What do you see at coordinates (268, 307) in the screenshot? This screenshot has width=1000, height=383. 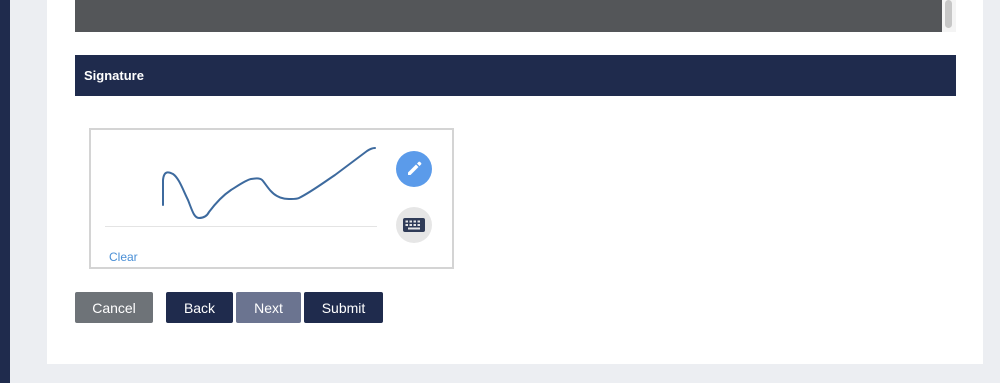 I see `next-button: Next` at bounding box center [268, 307].